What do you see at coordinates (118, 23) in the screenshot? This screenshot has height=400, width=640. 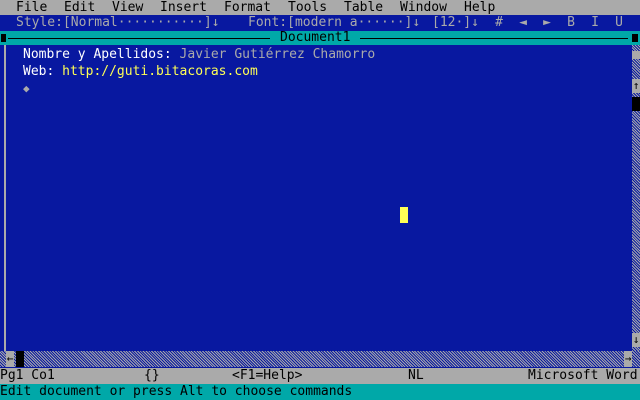 I see `style-dropdown: Style:[Normal···········]↓` at bounding box center [118, 23].